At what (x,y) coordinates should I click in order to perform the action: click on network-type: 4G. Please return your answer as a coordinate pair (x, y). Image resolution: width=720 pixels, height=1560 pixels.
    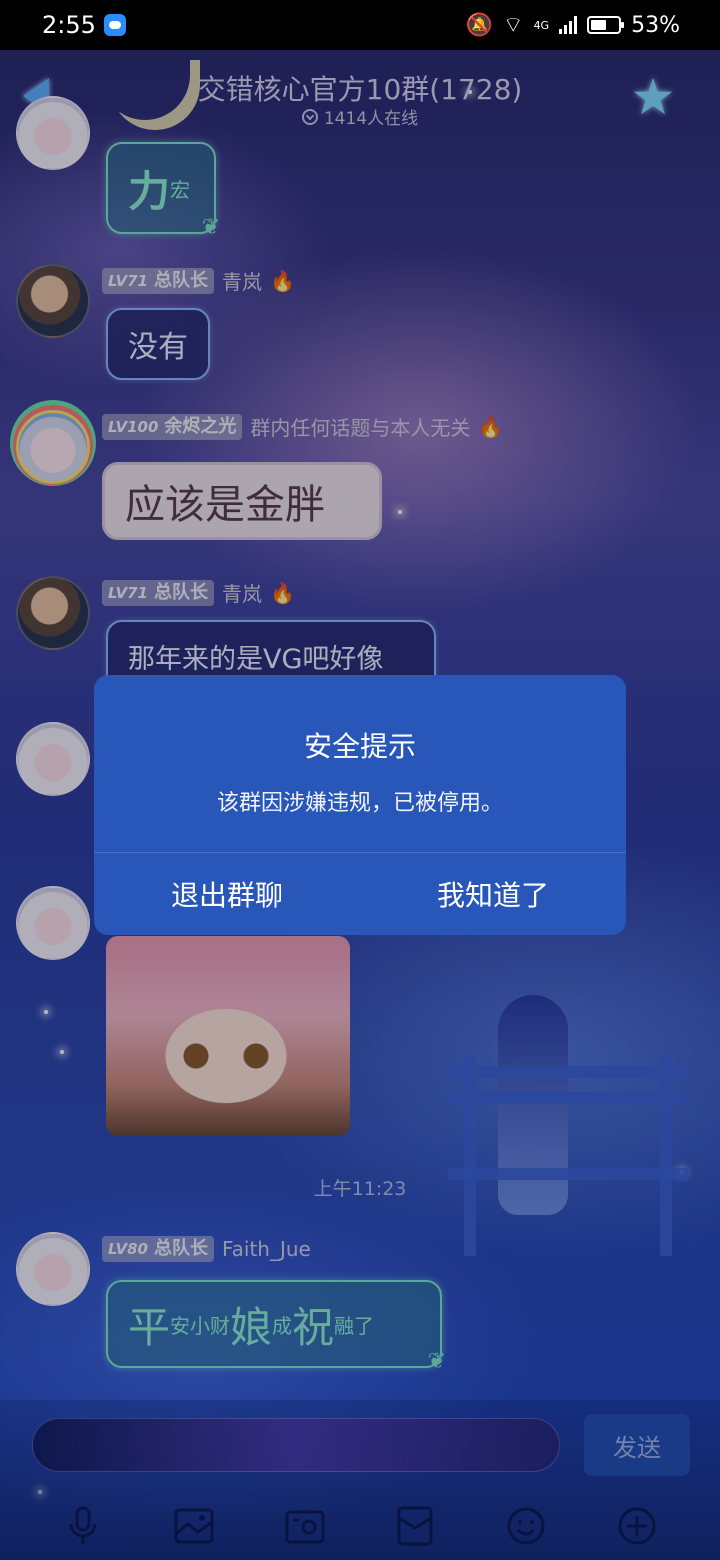
    Looking at the image, I should click on (541, 25).